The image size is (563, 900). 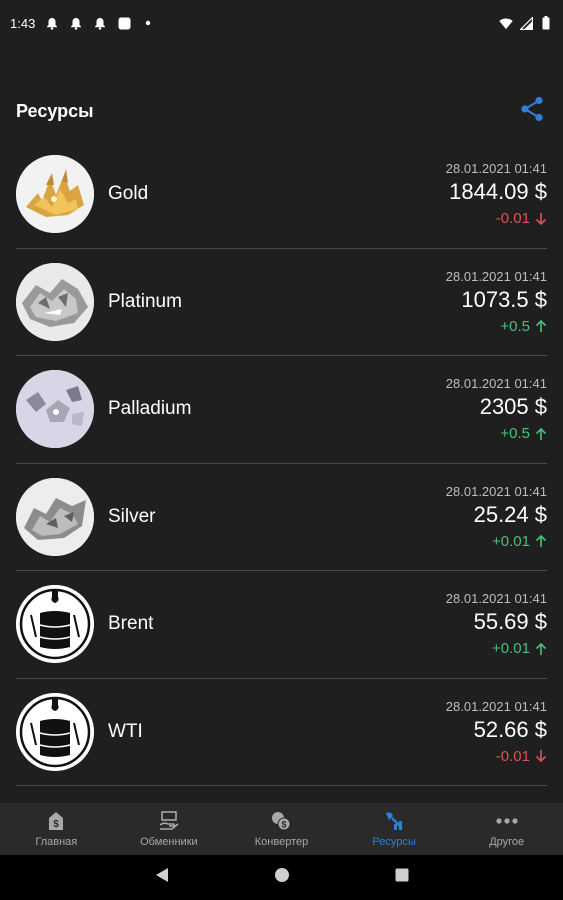 I want to click on resource-values: 28.01.2021 01:41 55.69 $ +0.01, so click(x=496, y=624).